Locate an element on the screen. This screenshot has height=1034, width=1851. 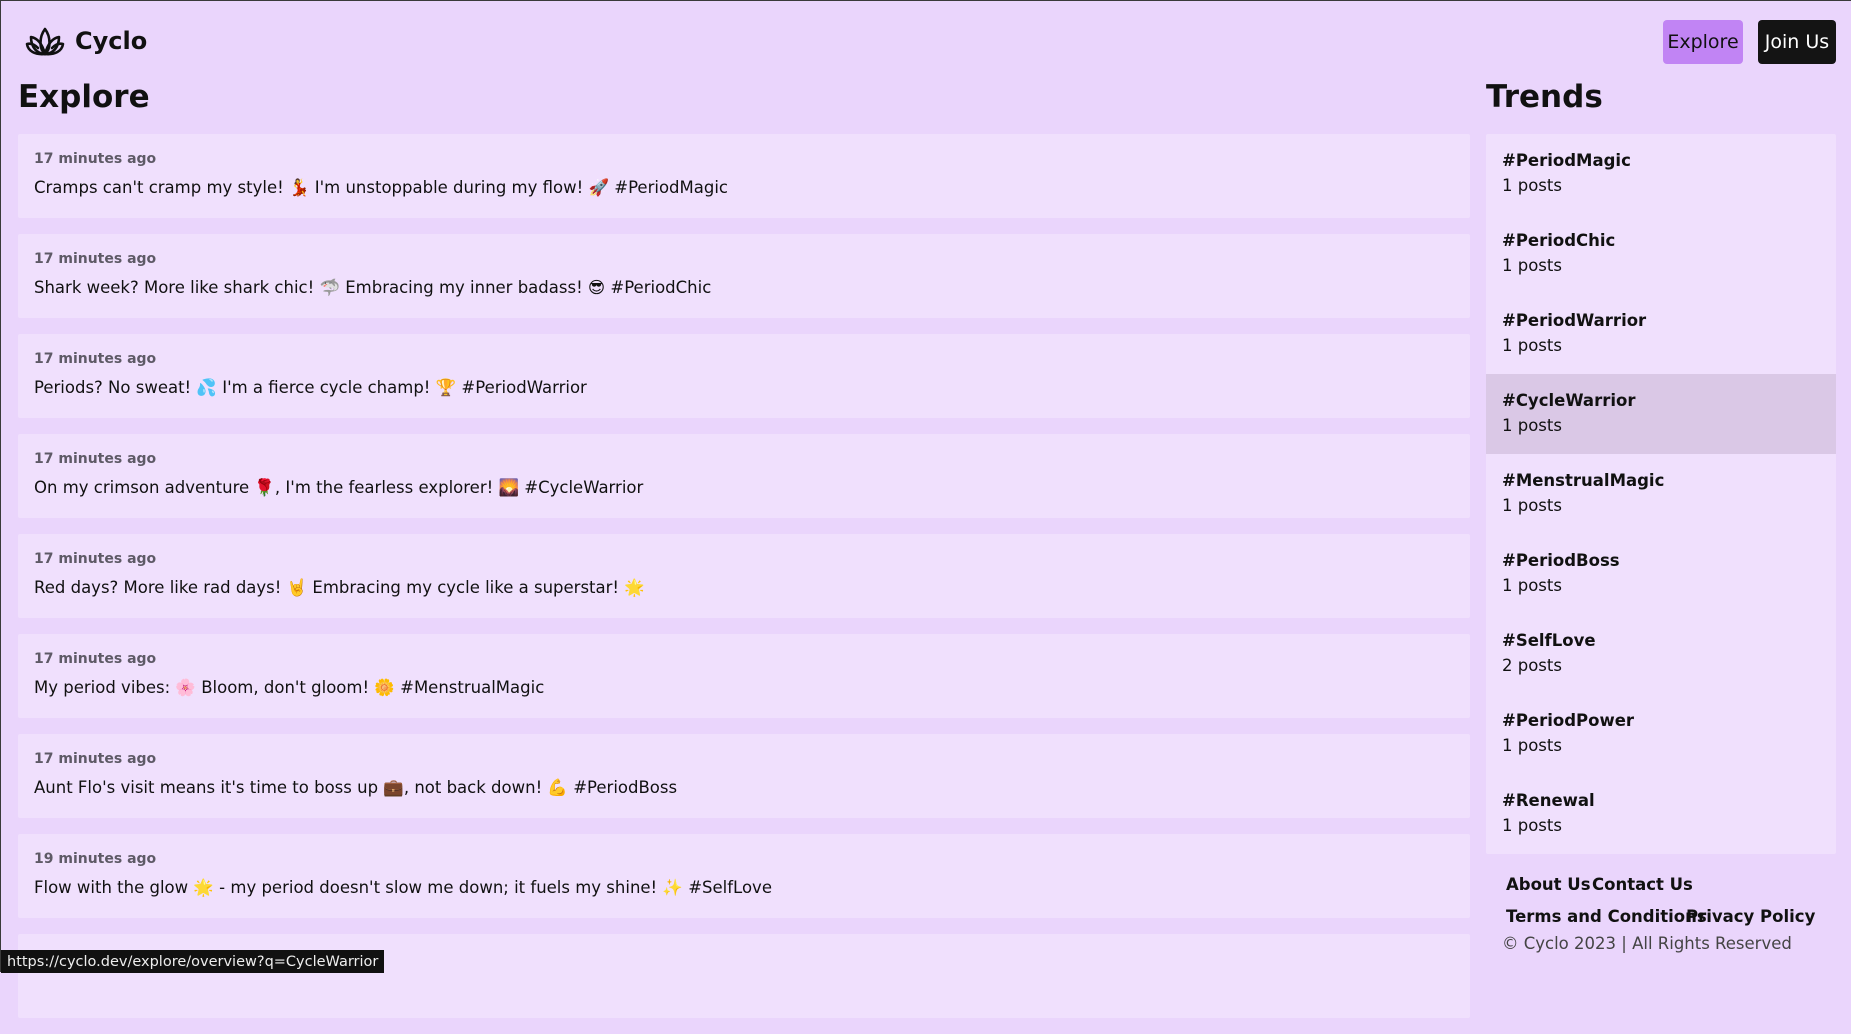
trend-post-count: 2 posts is located at coordinates (1532, 665).